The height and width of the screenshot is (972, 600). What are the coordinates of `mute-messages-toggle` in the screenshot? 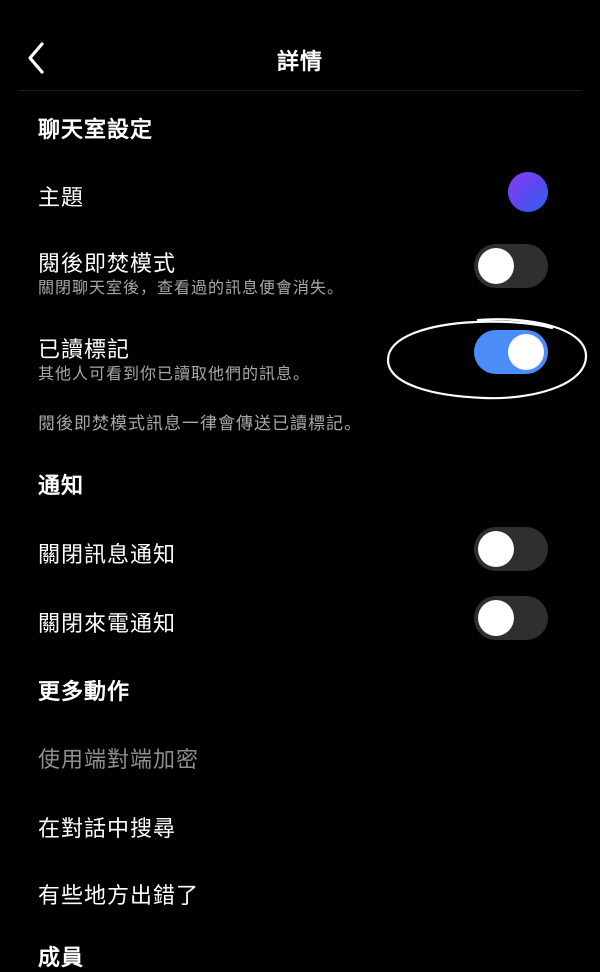 It's located at (511, 549).